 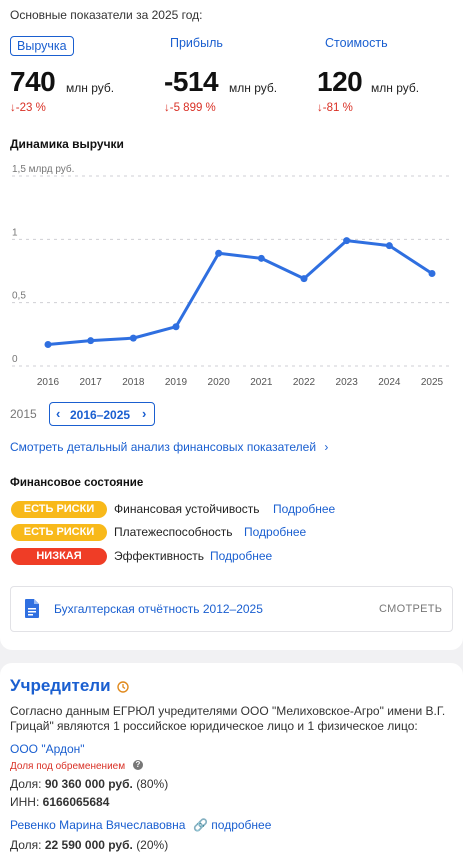 I want to click on year-range-label: 2016–2025, so click(x=100, y=415).